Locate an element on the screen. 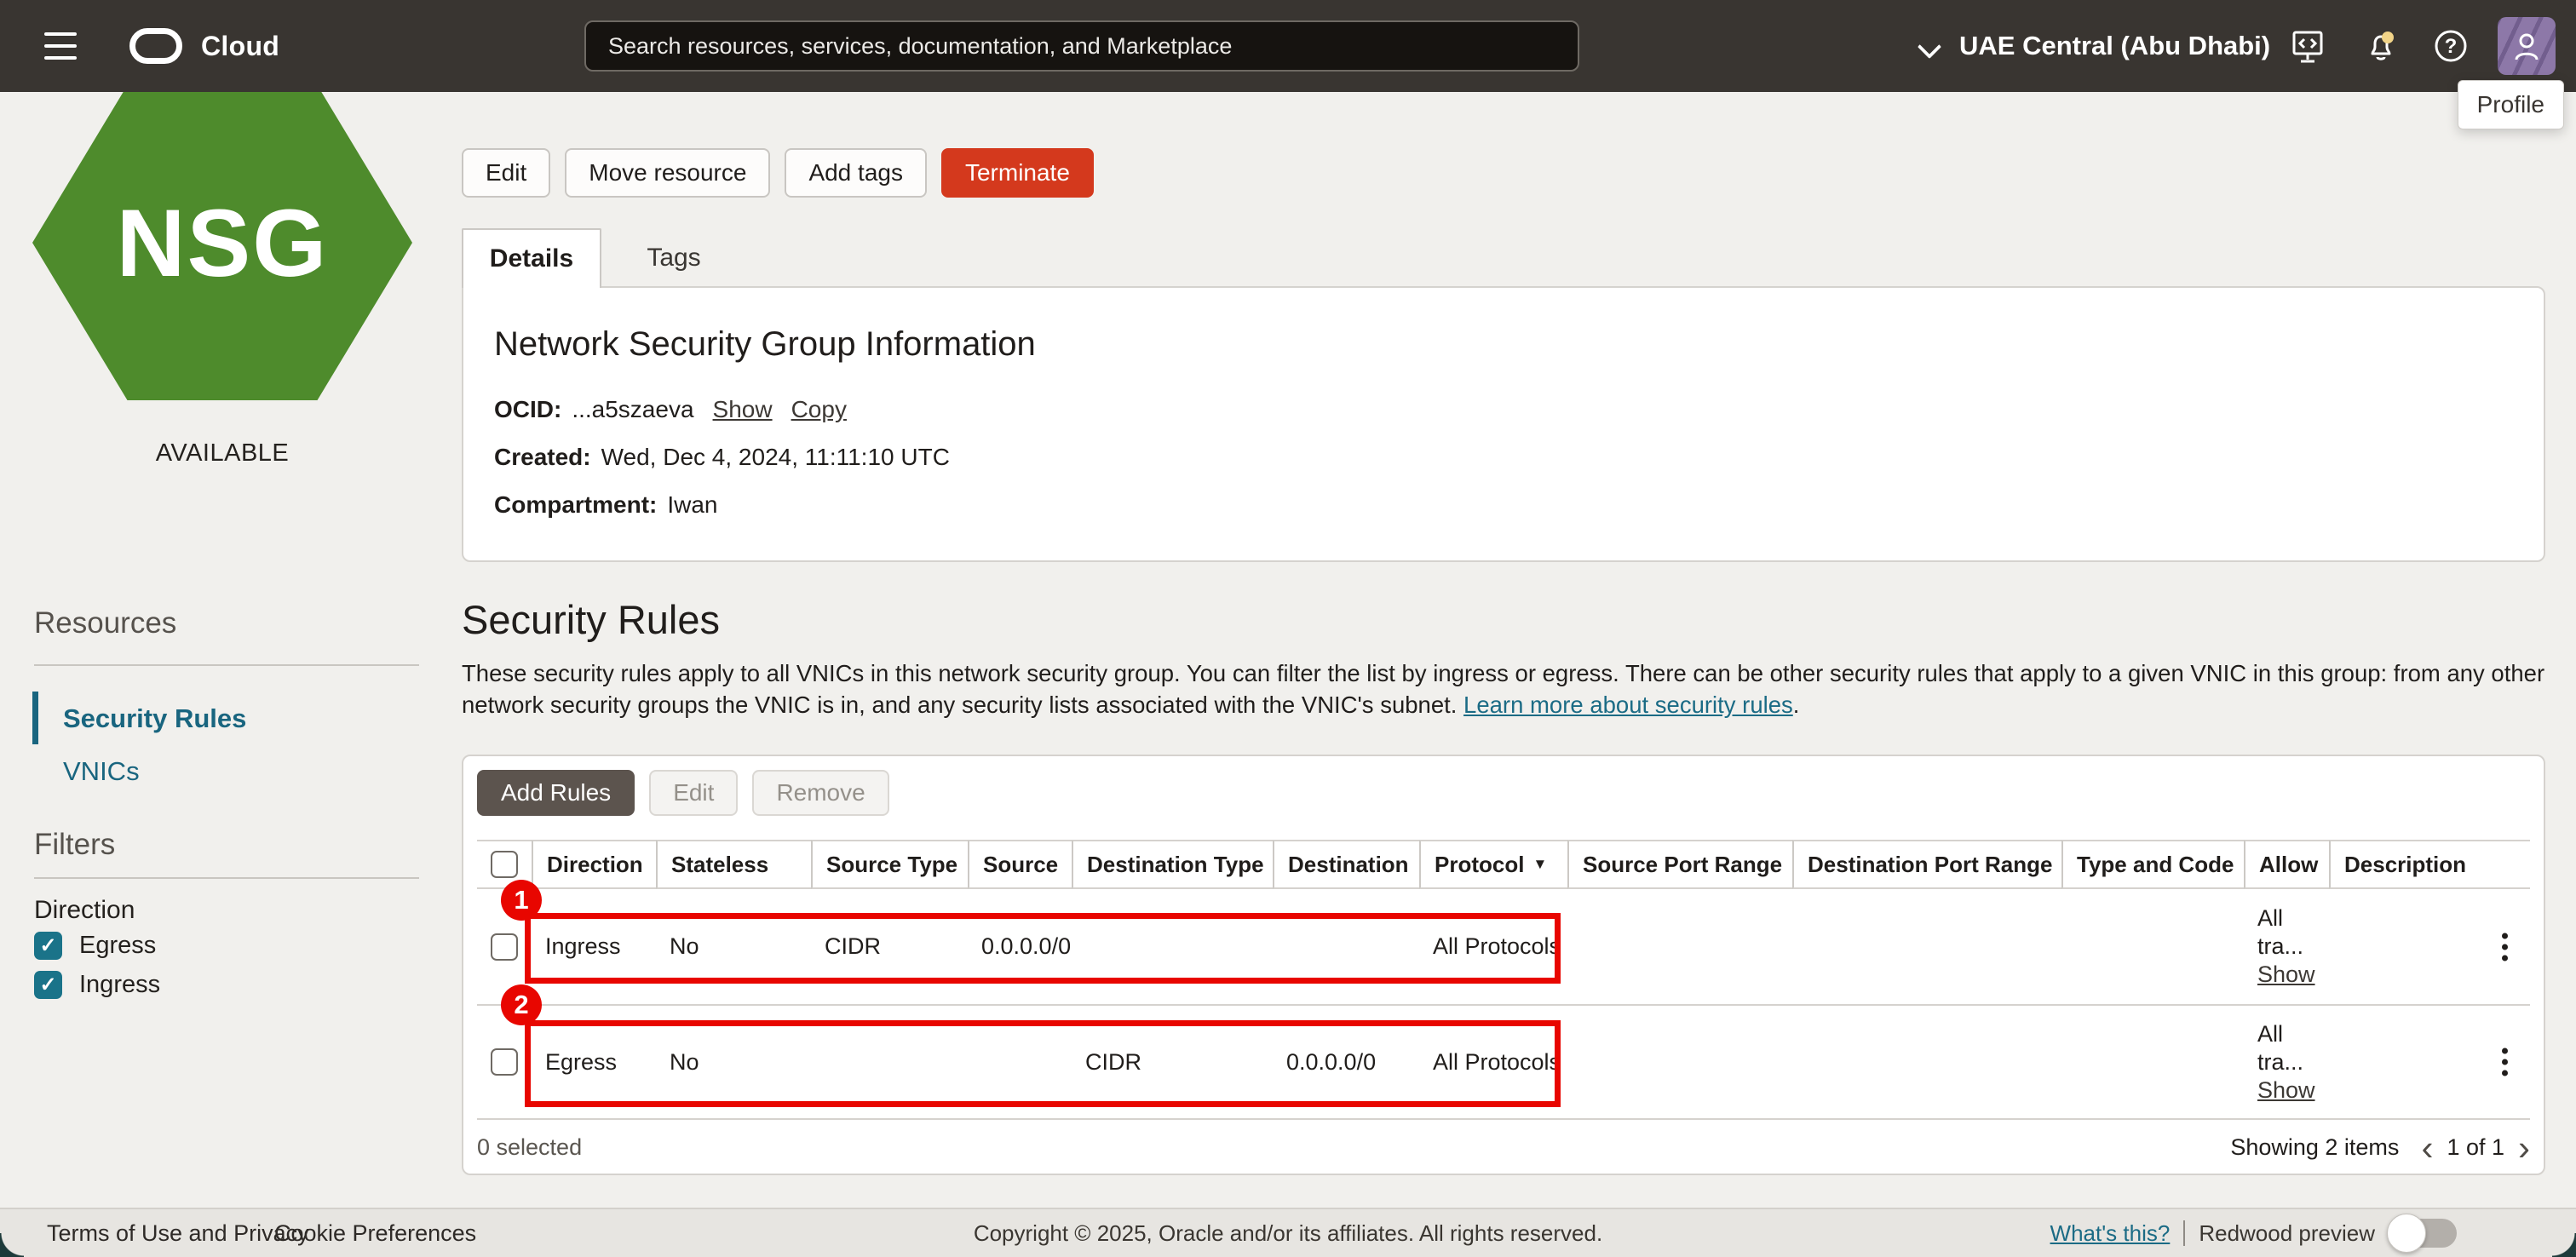 The height and width of the screenshot is (1257, 2576). created-value: Wed, Dec 4, 2024, 11:11:10 UTC is located at coordinates (776, 457).